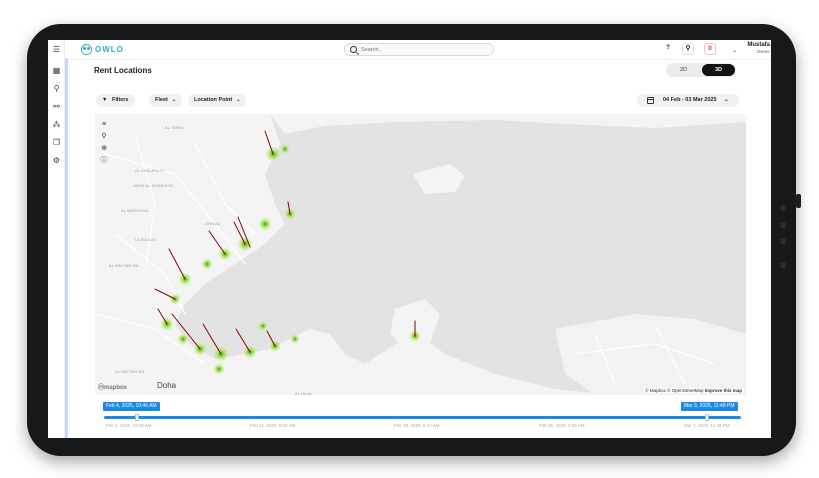  I want to click on location-point-label: Location Point, so click(213, 100).